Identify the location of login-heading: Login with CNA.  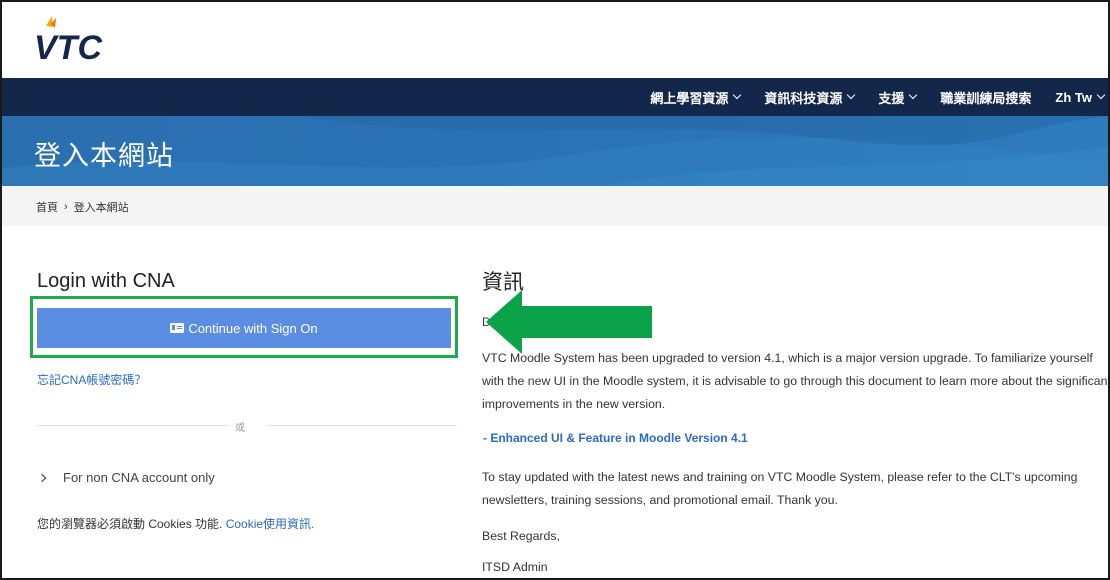
(106, 281).